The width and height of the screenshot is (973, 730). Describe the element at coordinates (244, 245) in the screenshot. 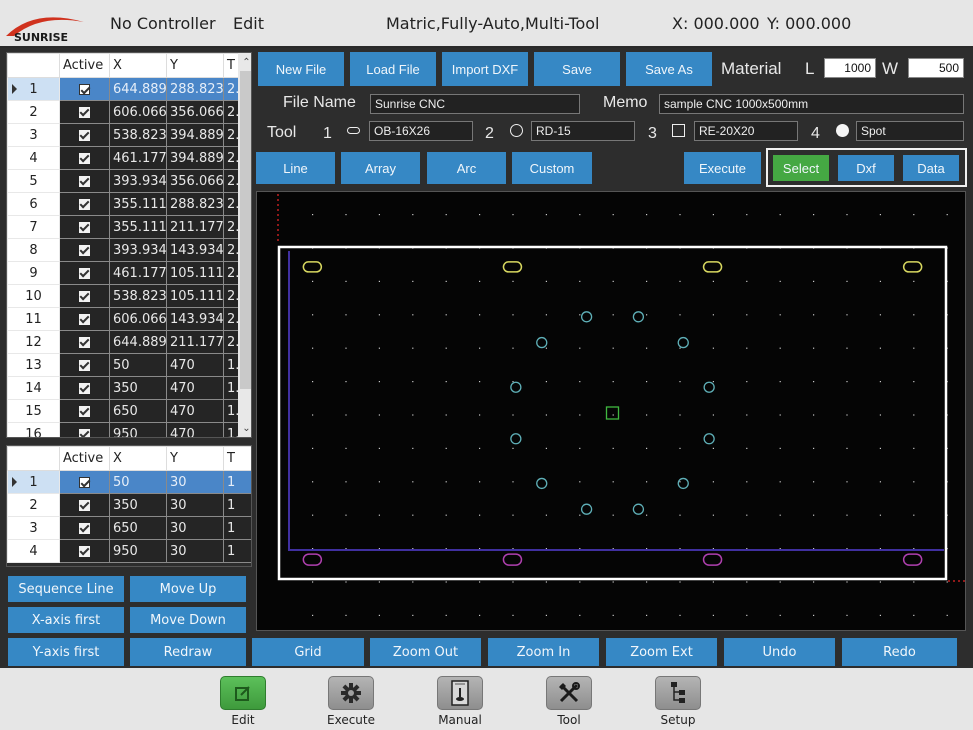

I see `points-table-scrollbar: ⌃ ⌄` at that location.